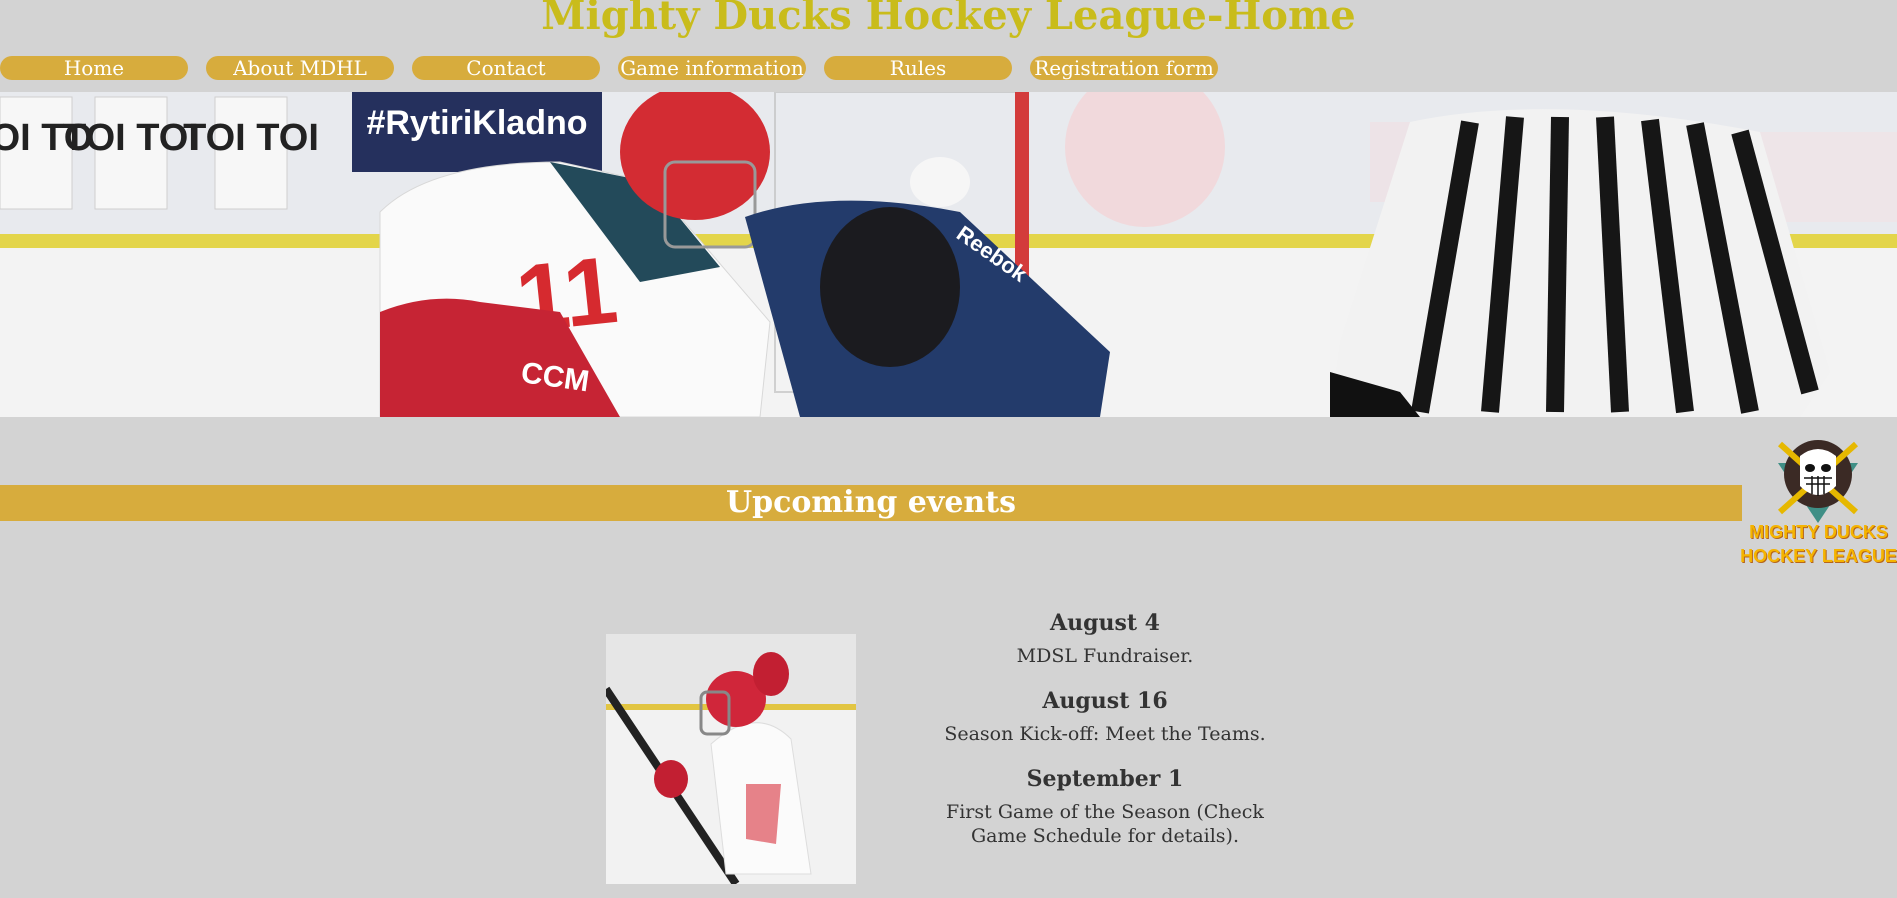  I want to click on event-date: August 16, so click(1105, 701).